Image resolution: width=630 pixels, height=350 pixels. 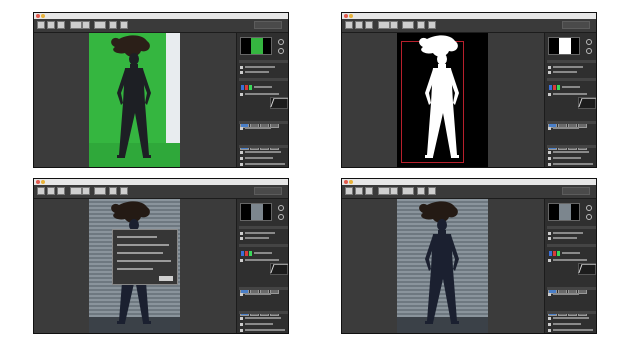 What do you see at coordinates (43, 16) in the screenshot?
I see `minimize-window-icon` at bounding box center [43, 16].